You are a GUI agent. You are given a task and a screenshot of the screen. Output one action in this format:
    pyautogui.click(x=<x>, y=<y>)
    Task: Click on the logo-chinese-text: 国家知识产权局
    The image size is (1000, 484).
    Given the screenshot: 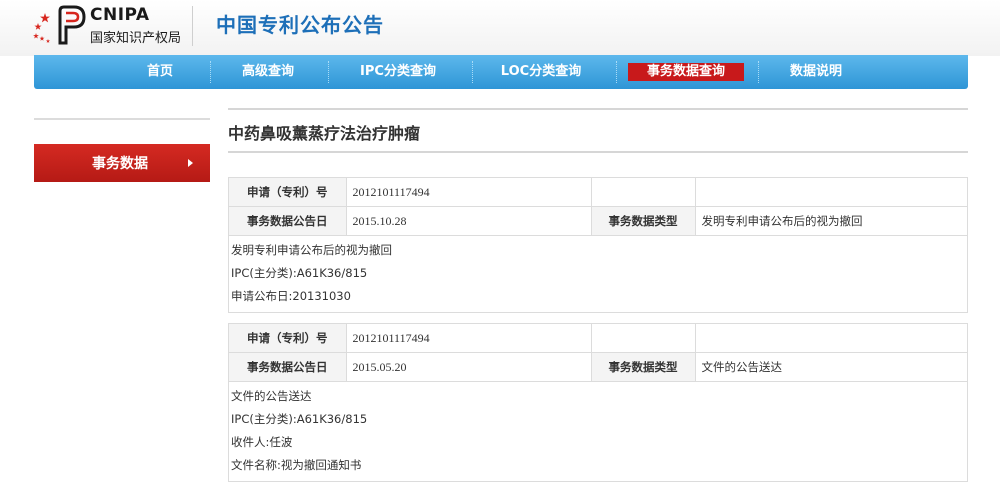 What is the action you would take?
    pyautogui.click(x=136, y=38)
    